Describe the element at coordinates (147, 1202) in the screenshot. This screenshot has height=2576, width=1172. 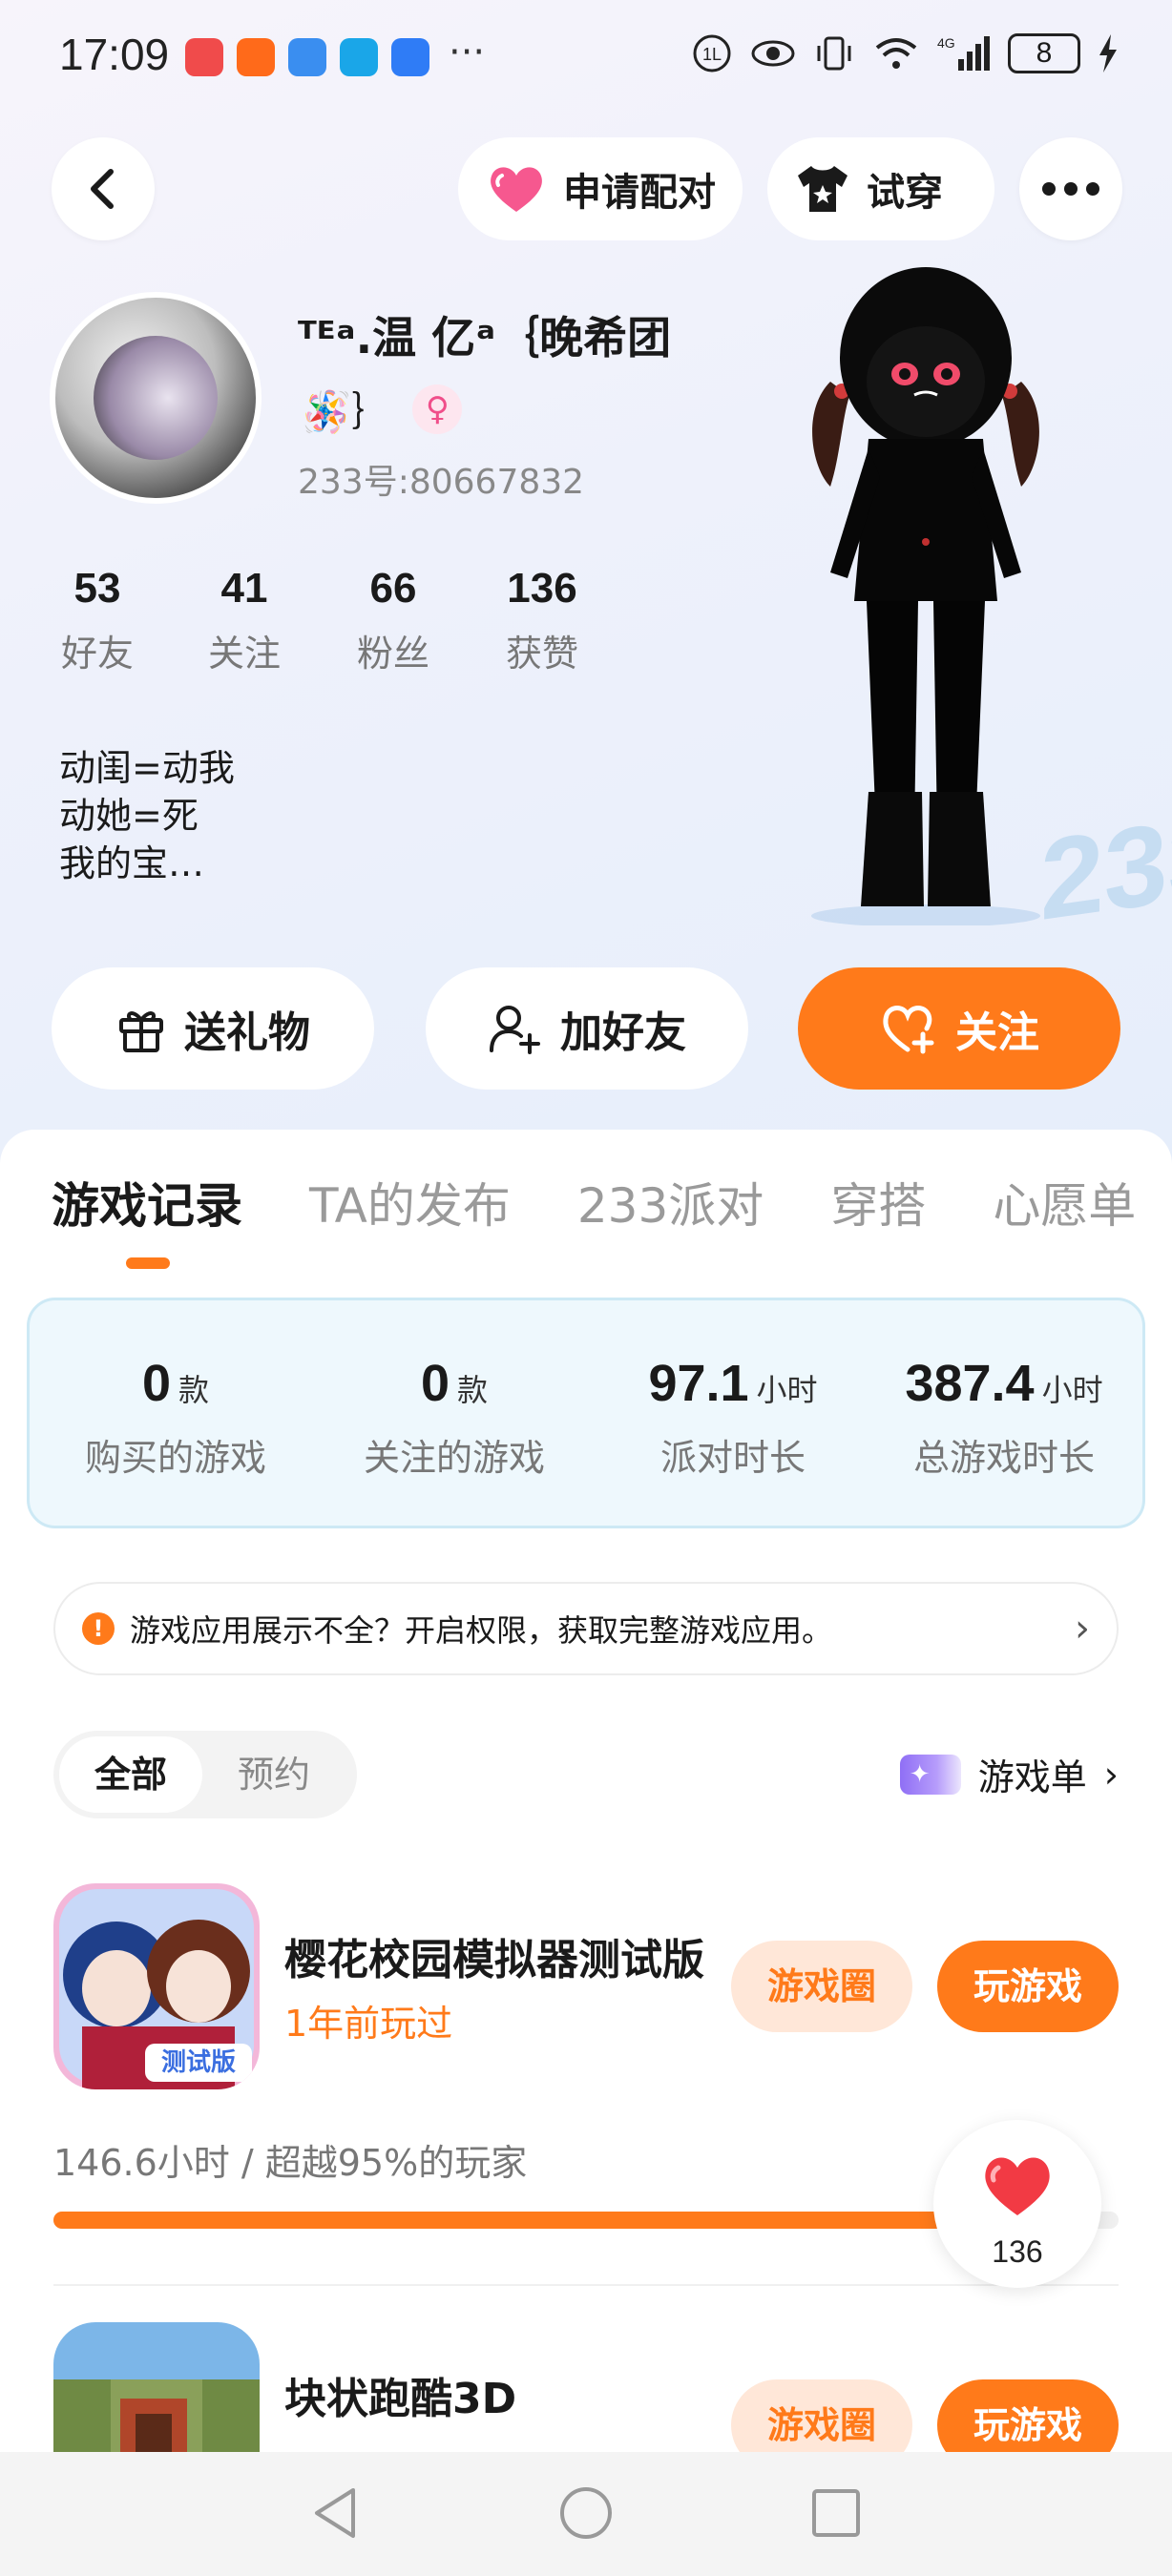
I see `tab-game-records: 游戏记录` at that location.